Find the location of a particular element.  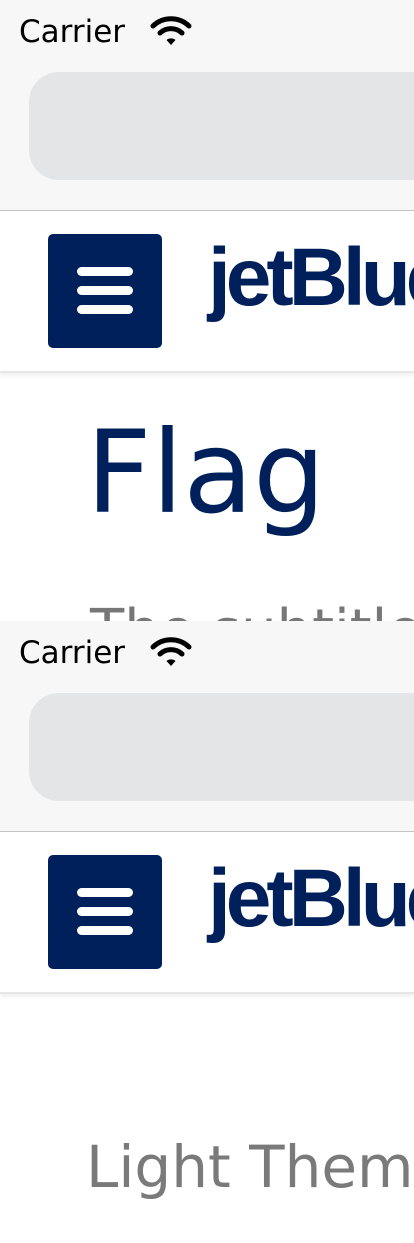

page-heading: Flag is located at coordinates (206, 472).